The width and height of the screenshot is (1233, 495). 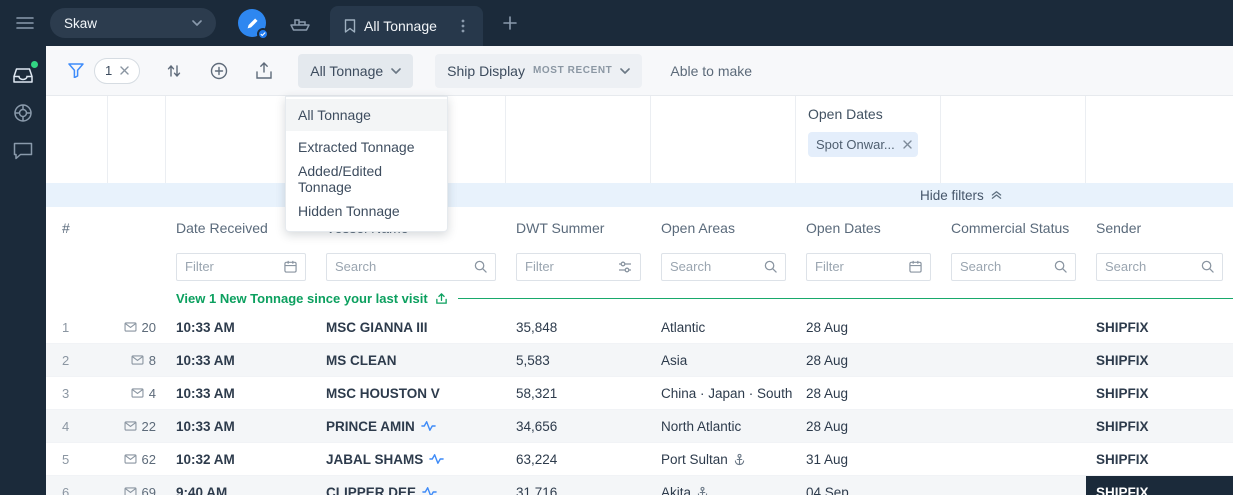 I want to click on date-received-cell: 9:40 AM, so click(x=202, y=489).